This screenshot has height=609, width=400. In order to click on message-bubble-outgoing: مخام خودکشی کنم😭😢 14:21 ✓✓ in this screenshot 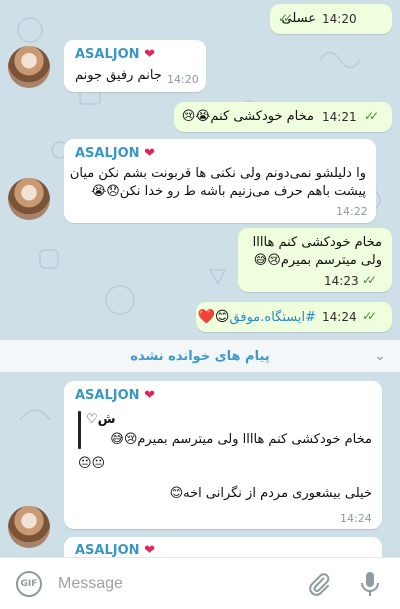, I will do `click(283, 117)`.